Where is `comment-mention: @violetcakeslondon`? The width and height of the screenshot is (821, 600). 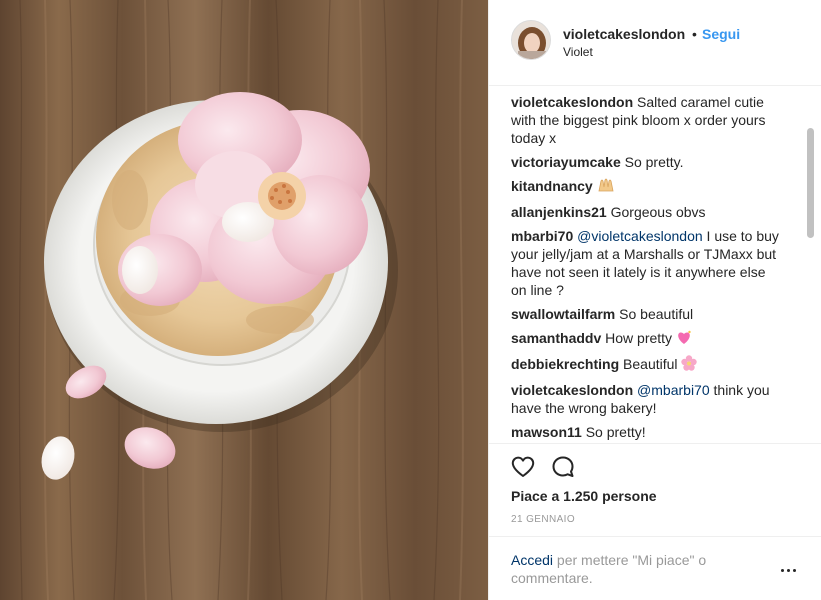
comment-mention: @violetcakeslondon is located at coordinates (640, 236).